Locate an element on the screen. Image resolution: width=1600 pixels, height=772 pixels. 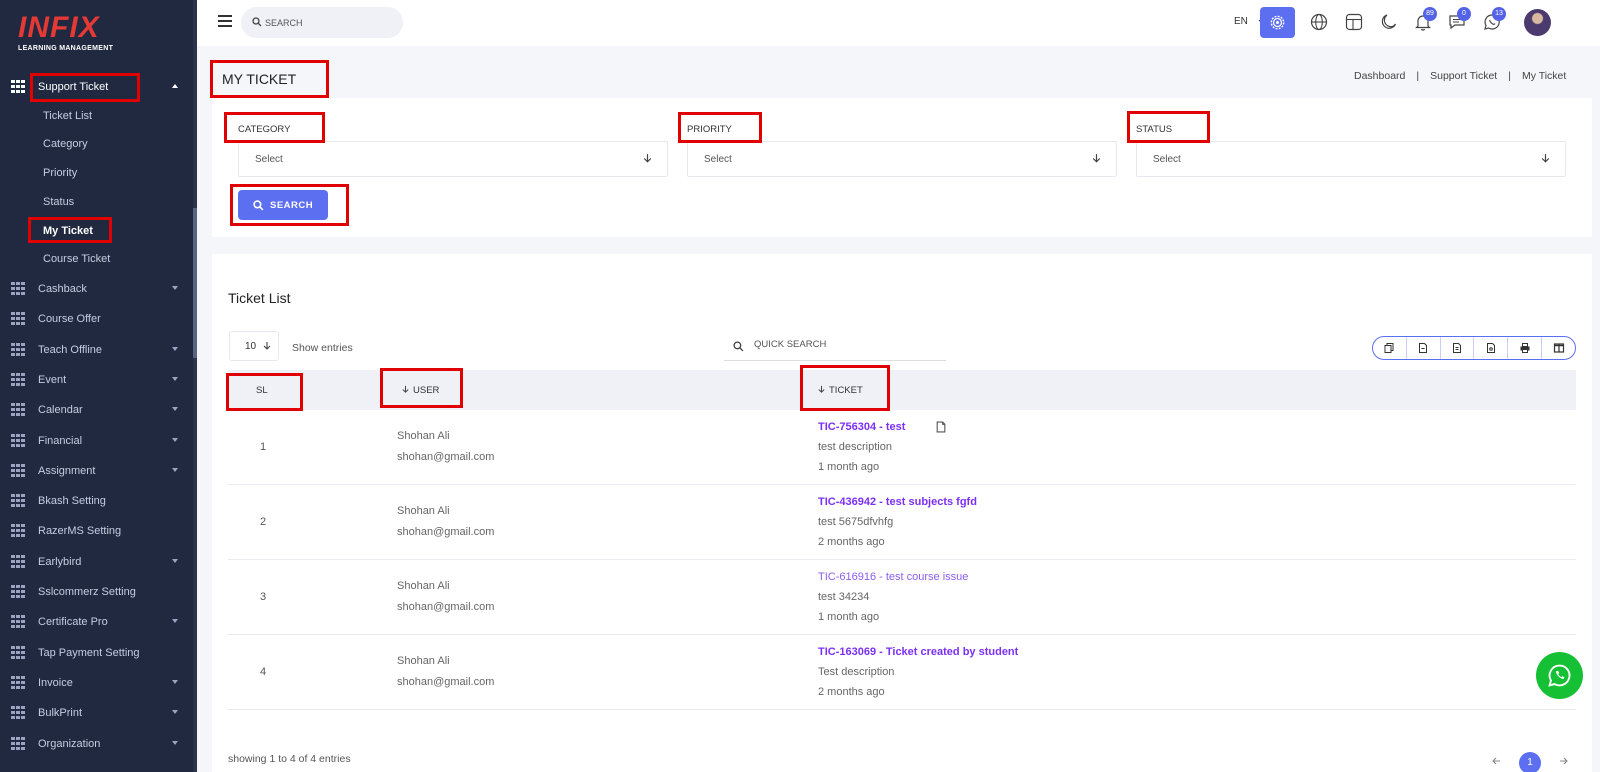
sidebar-item-tap-payment-setting: Tap Payment Setting is located at coordinates (96, 653).